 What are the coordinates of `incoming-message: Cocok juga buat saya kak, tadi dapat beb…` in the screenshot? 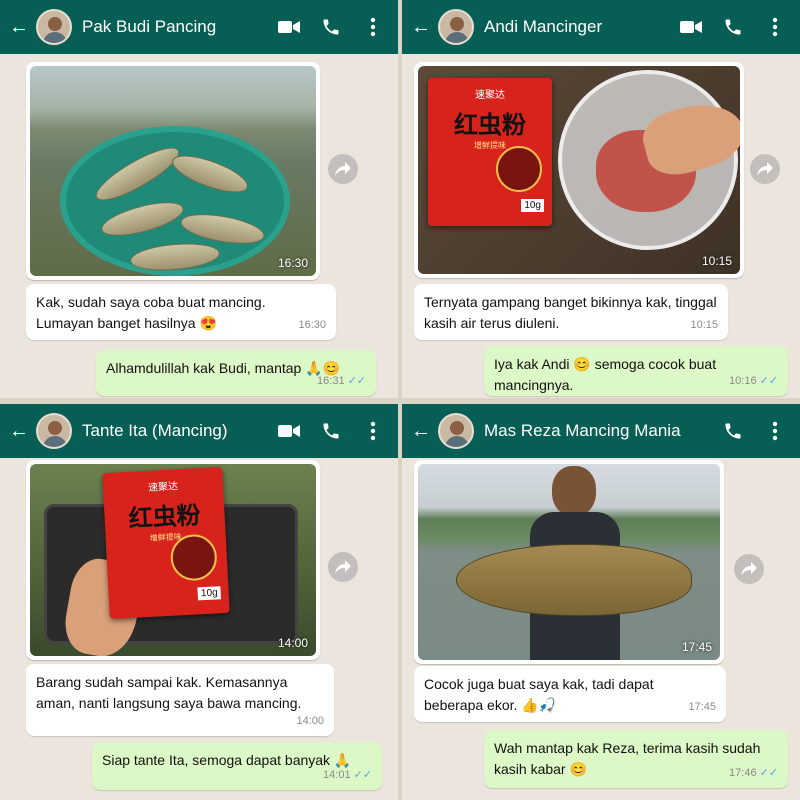 It's located at (570, 694).